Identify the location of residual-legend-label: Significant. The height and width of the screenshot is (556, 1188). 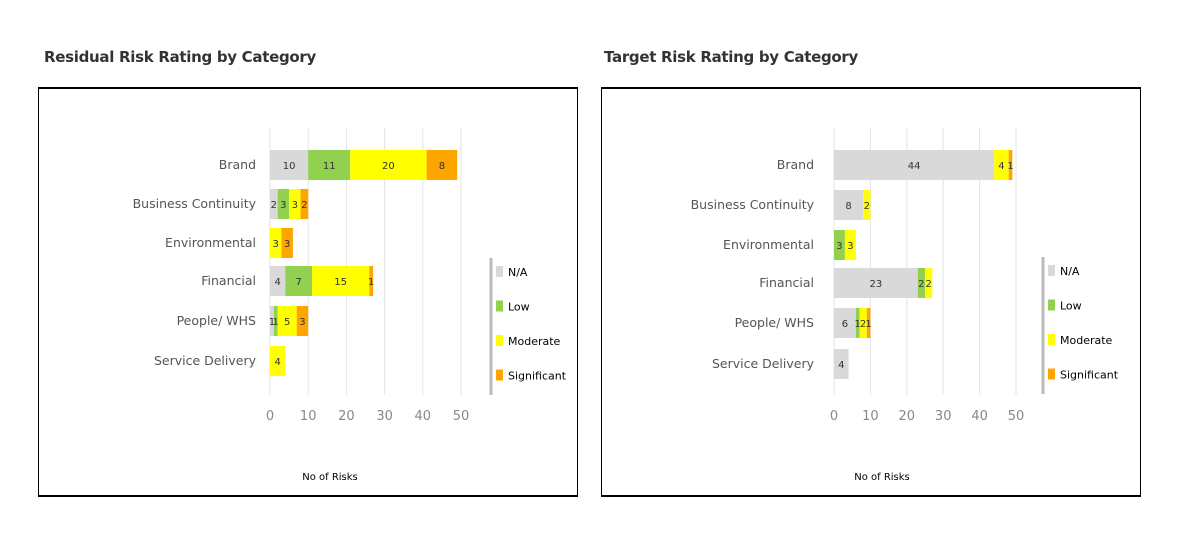
(537, 376).